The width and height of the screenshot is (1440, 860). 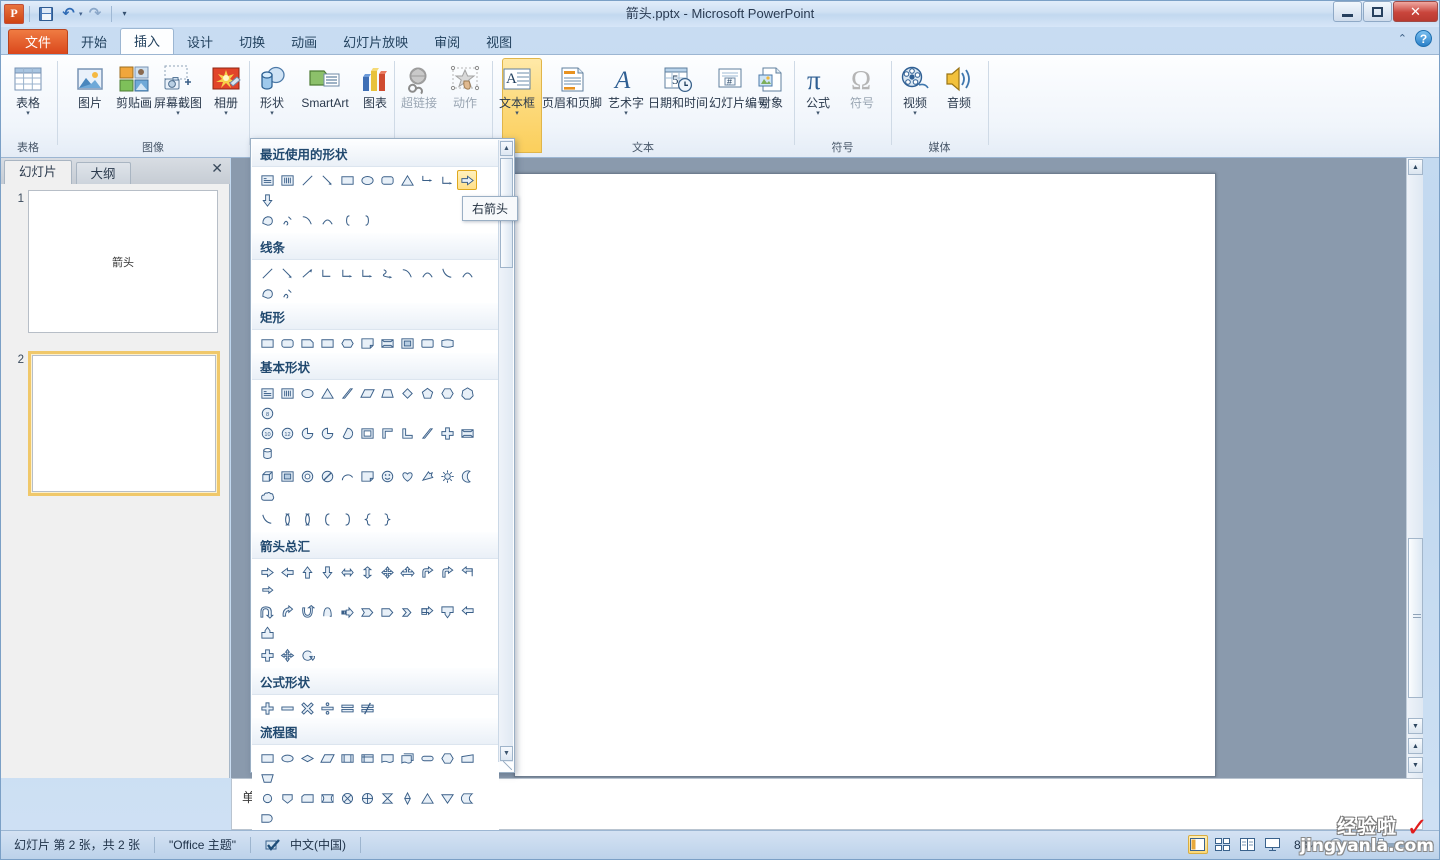 I want to click on view-slideshow, so click(x=1273, y=844).